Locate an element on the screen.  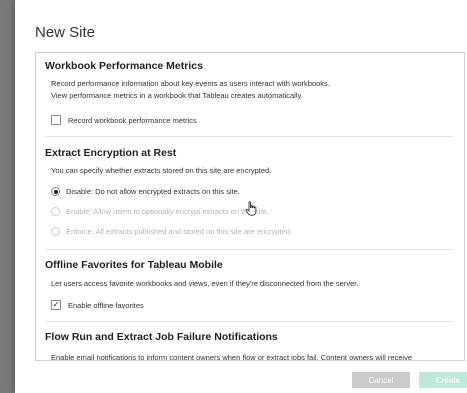
record-performance-checkbox is located at coordinates (56, 120).